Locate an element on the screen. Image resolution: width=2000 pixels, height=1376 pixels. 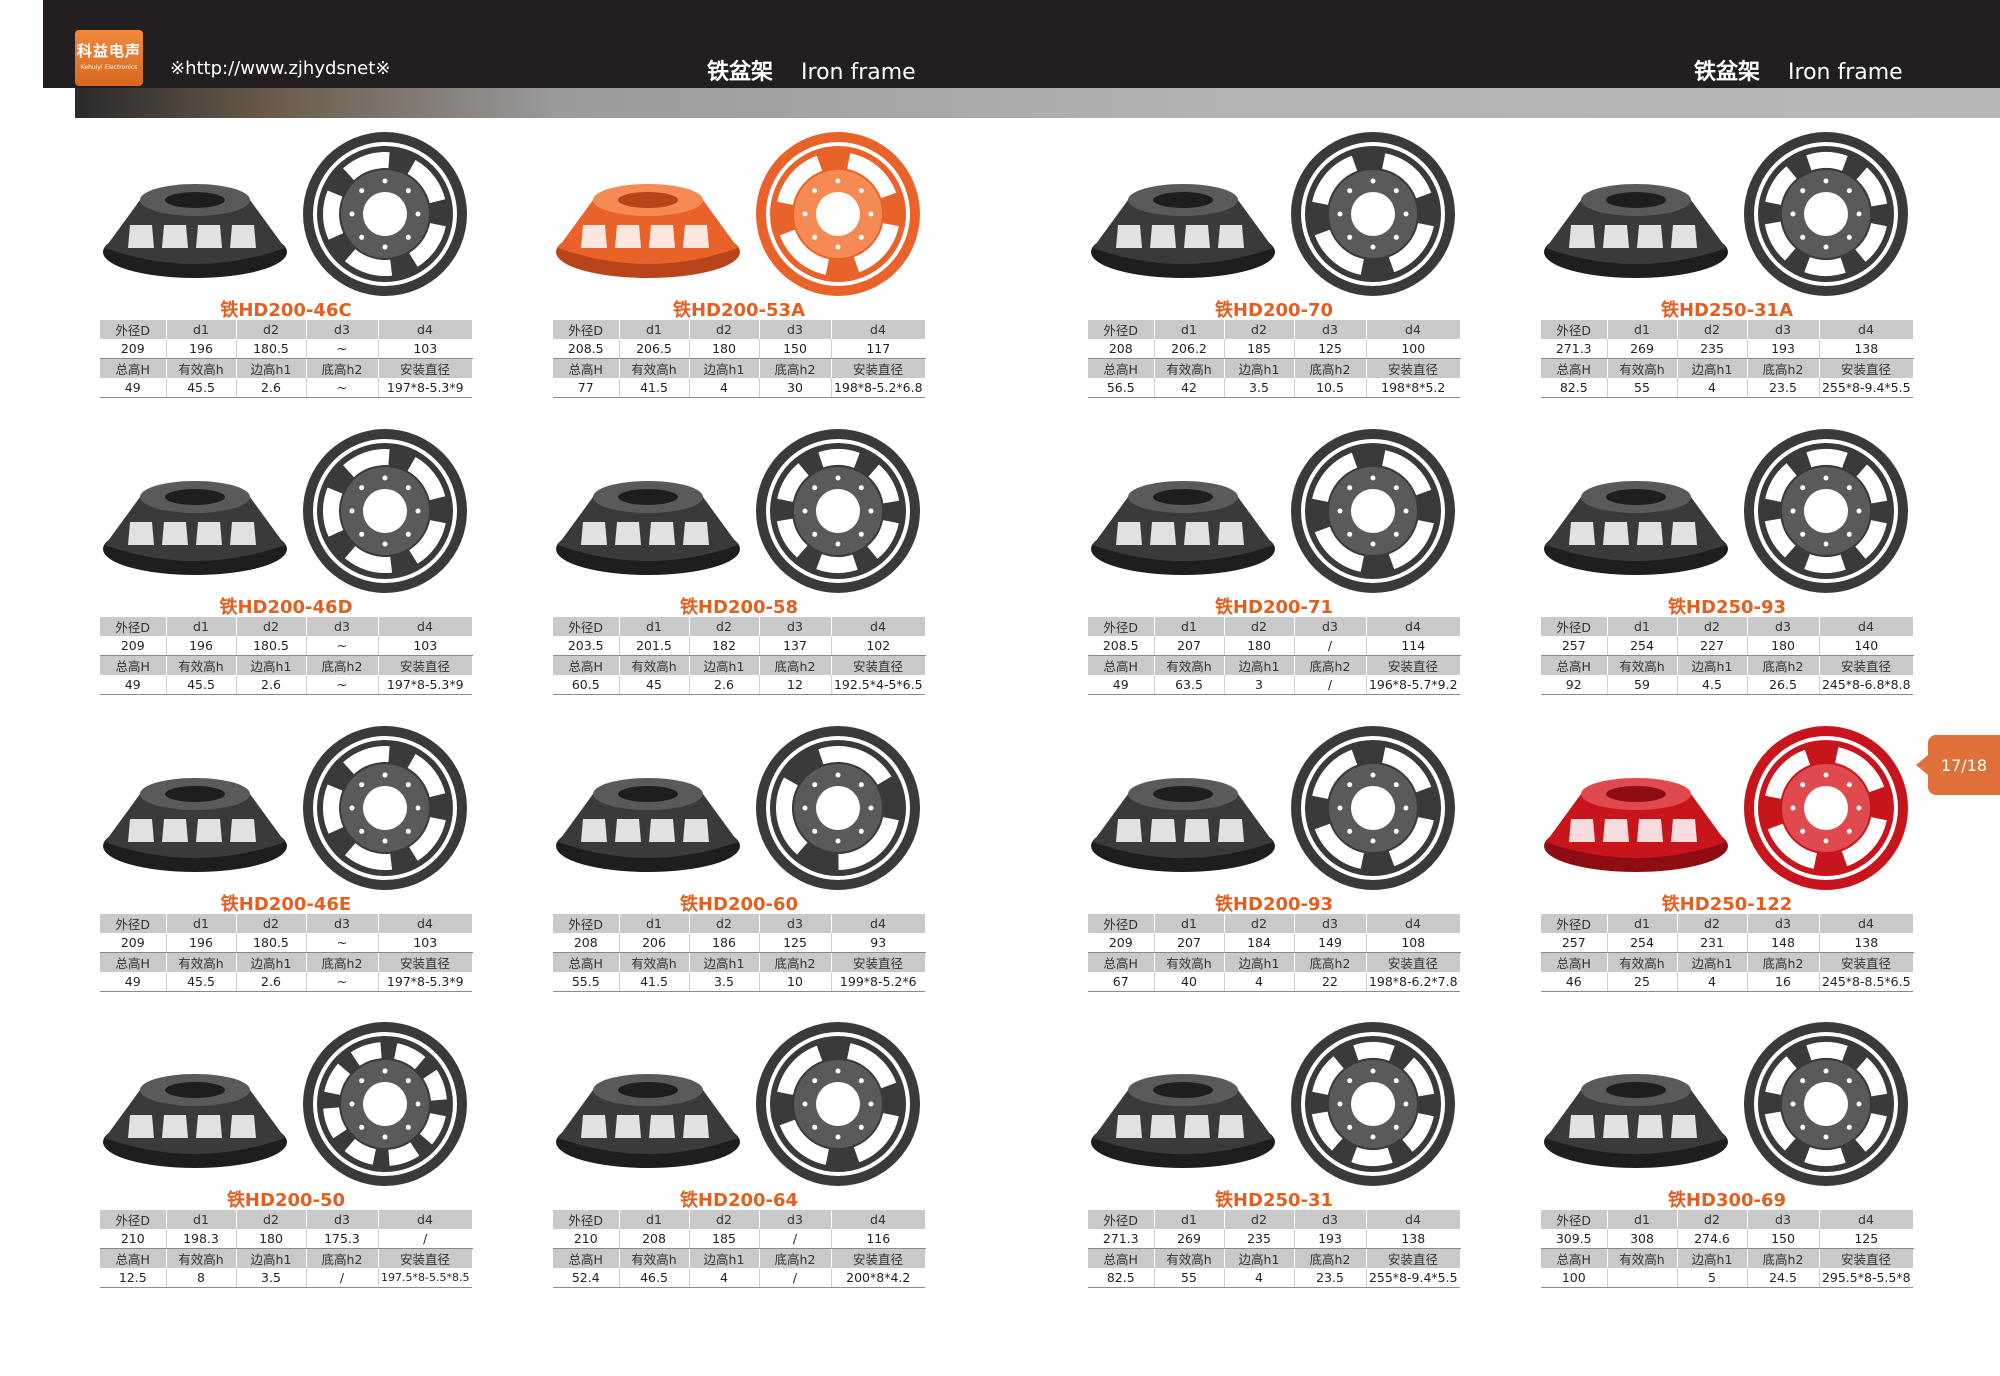
spec-value-row: 49 45.5 2.6 ~197*8-5.3*9 is located at coordinates (286, 388).